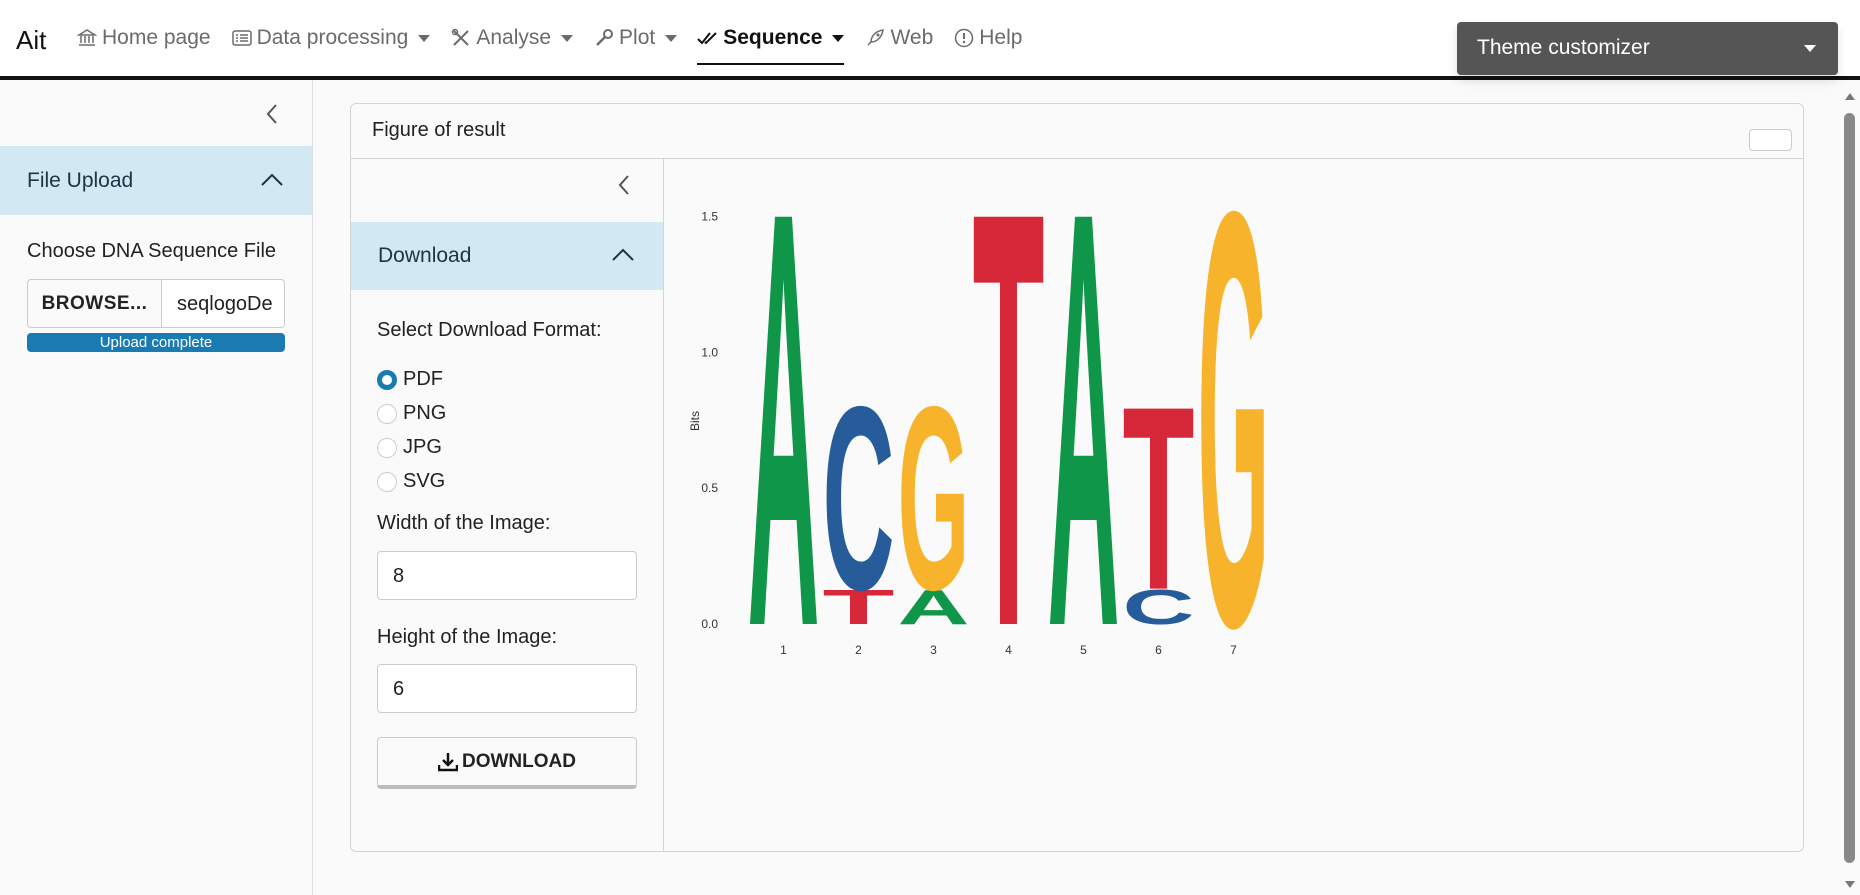 This screenshot has height=895, width=1860. What do you see at coordinates (156, 180) in the screenshot?
I see `file-upload-accordion-header: File Upload` at bounding box center [156, 180].